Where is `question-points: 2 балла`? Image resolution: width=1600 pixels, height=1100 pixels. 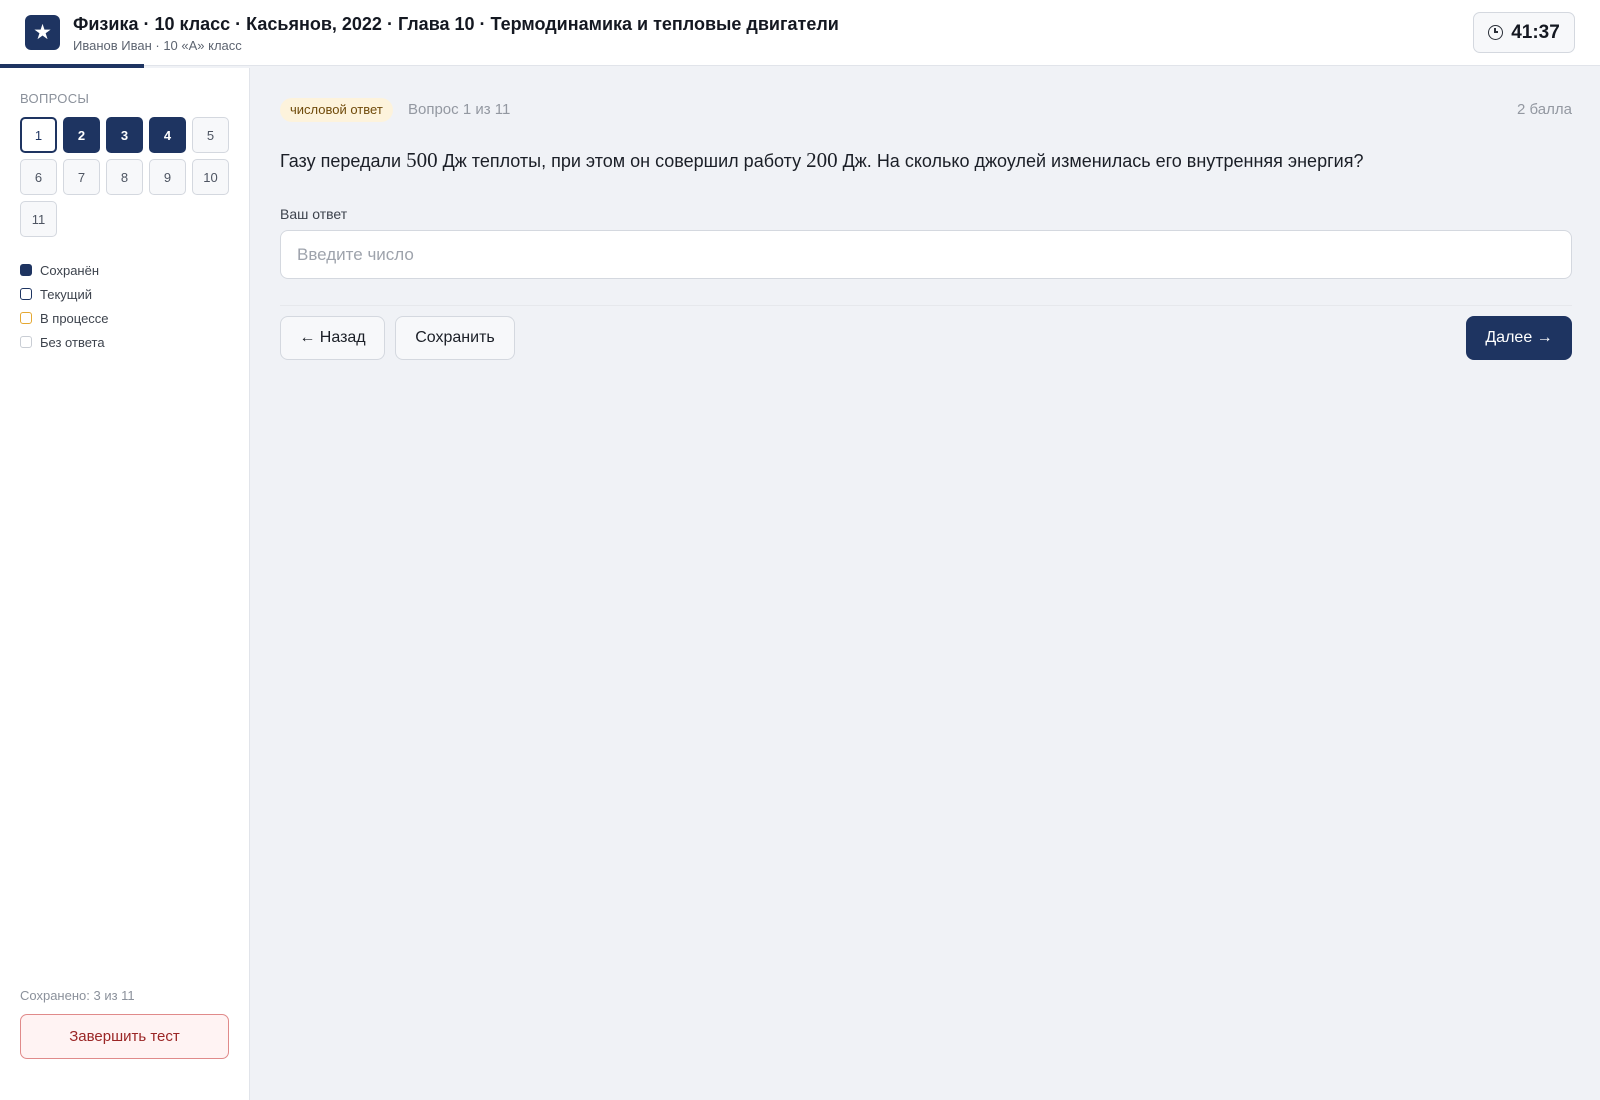 question-points: 2 балла is located at coordinates (1544, 109).